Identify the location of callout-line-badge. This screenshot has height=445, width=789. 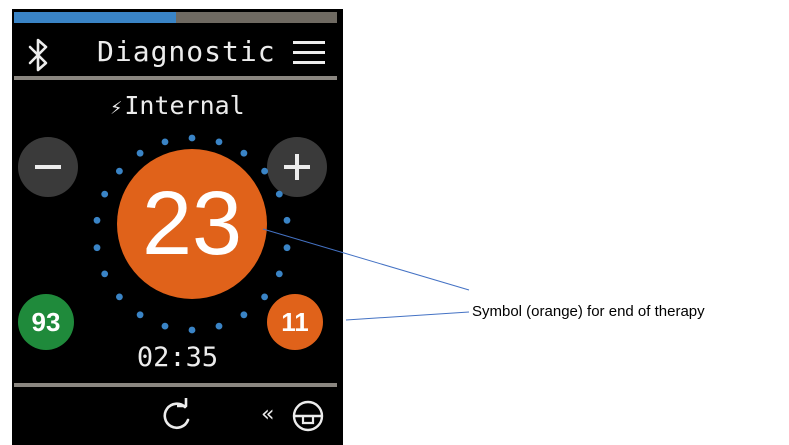
(407, 316).